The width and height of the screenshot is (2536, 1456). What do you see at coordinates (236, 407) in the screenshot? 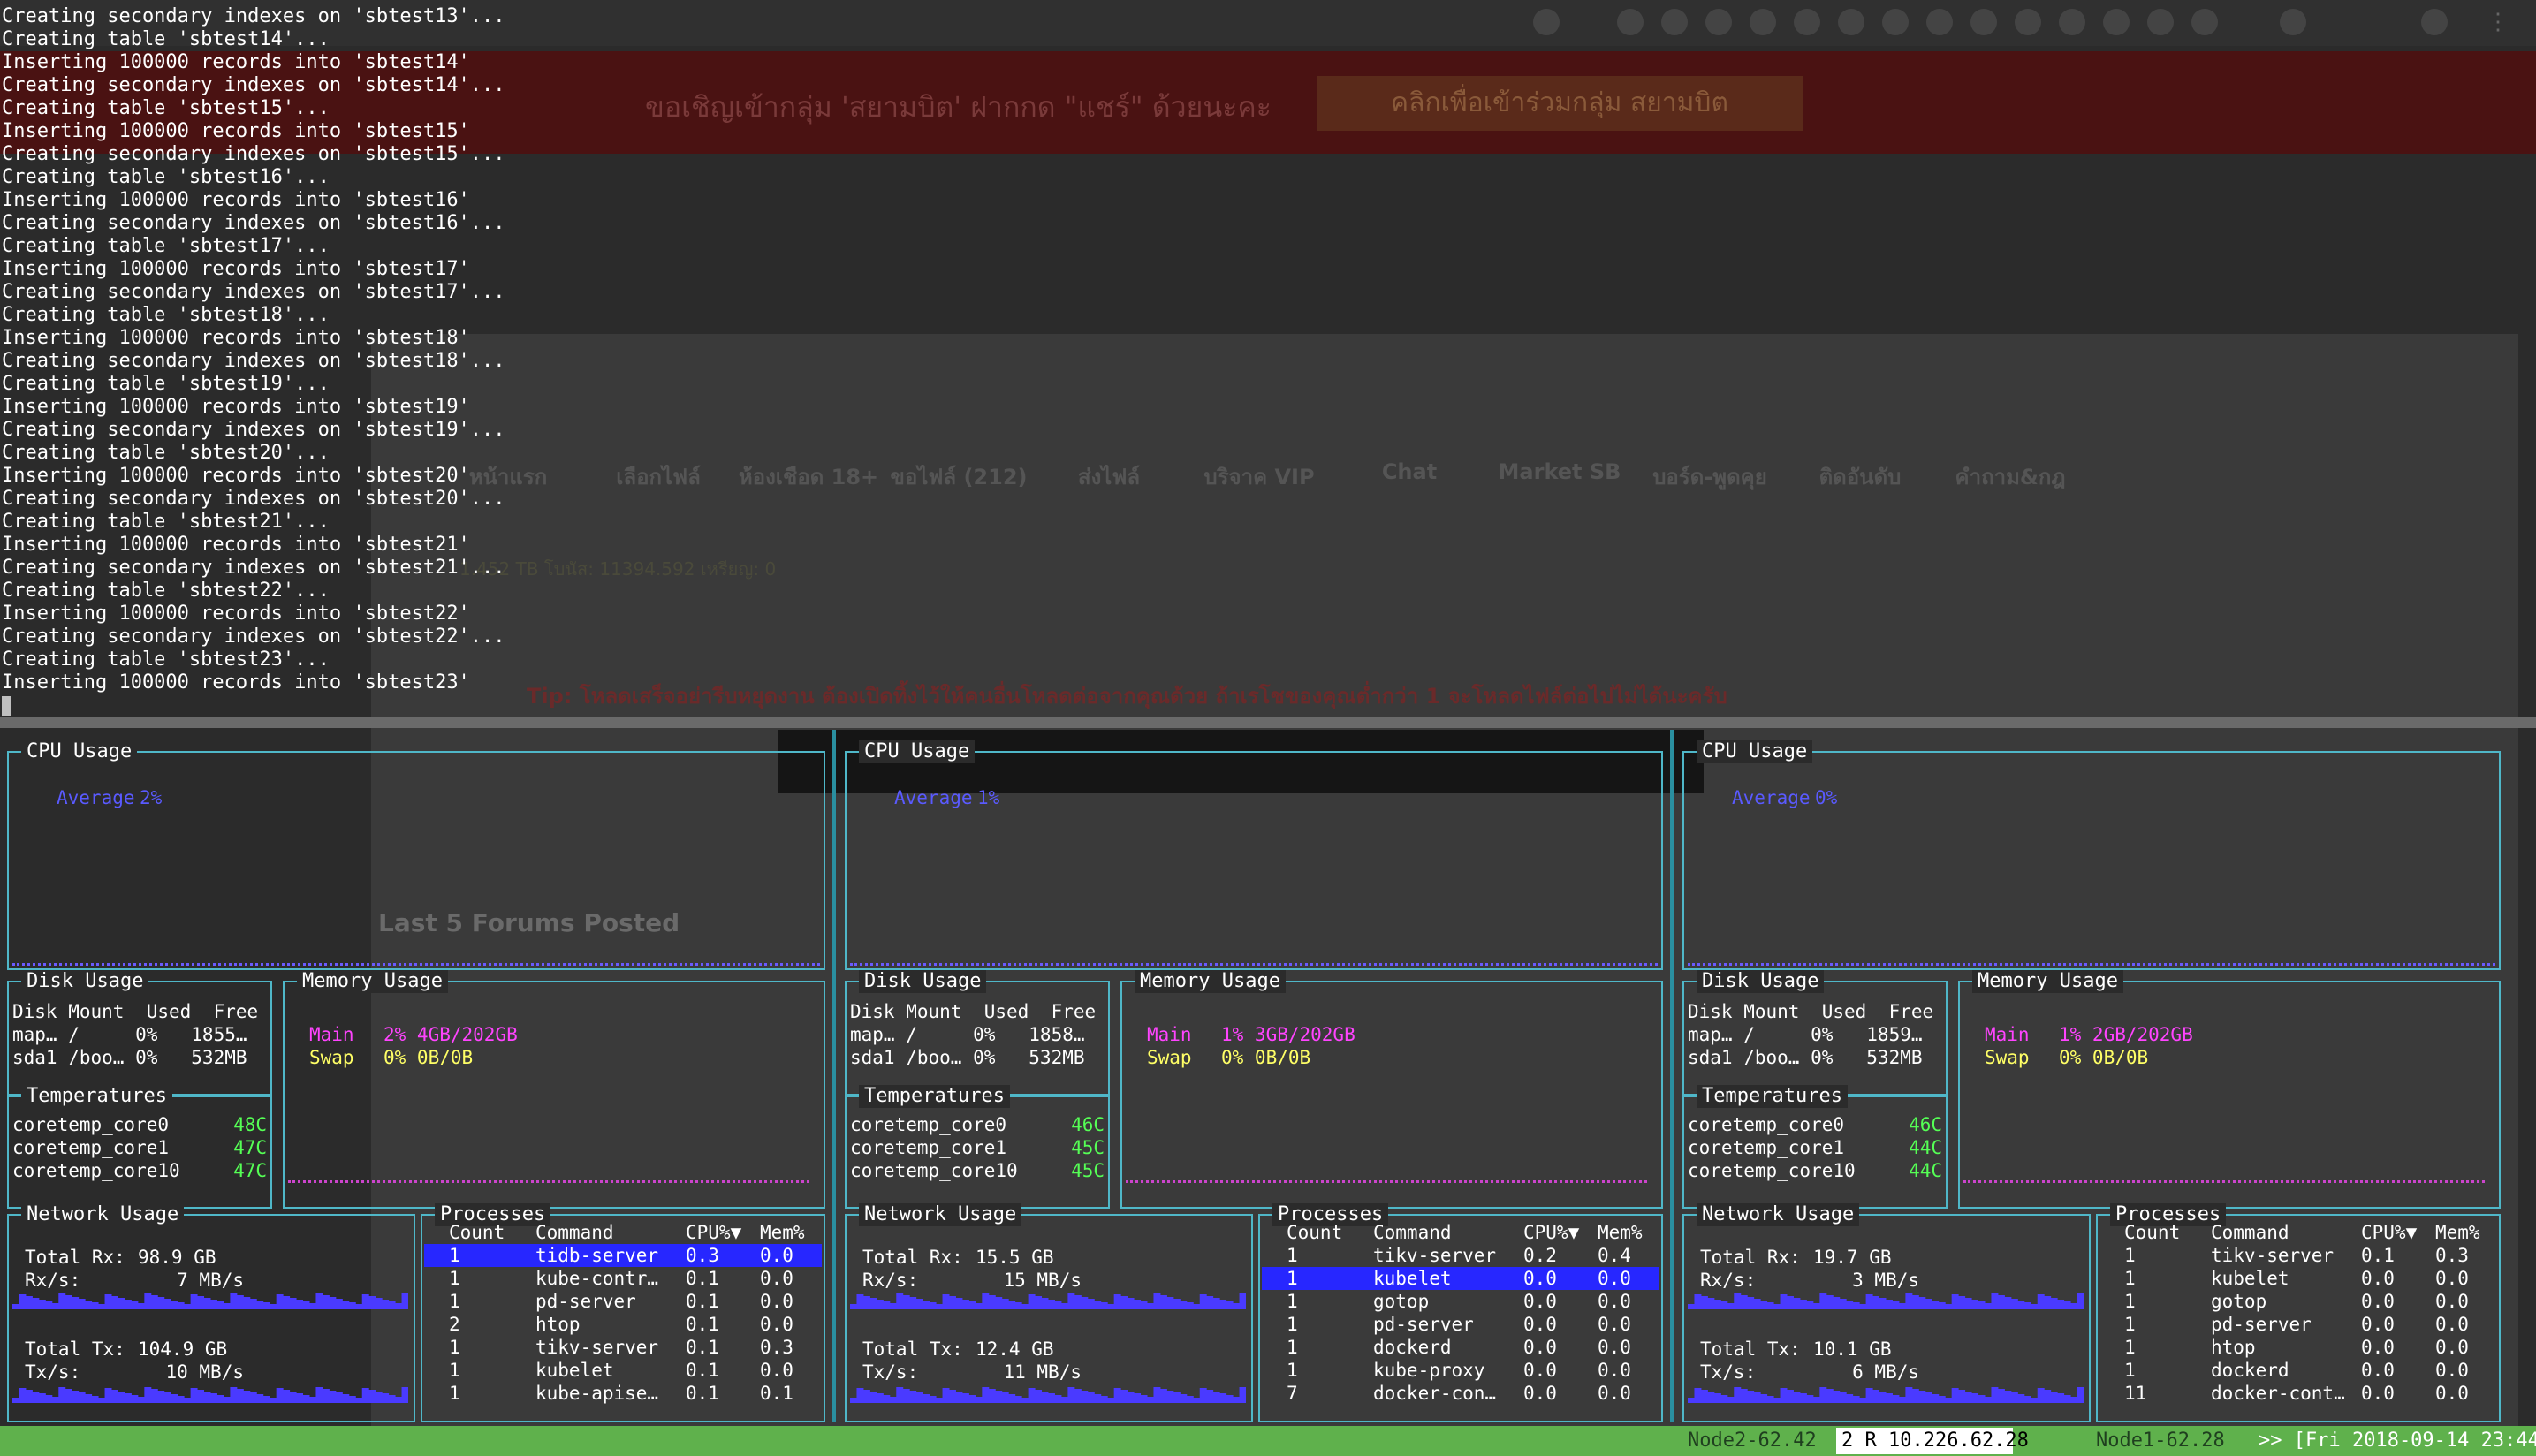
I see `log-line: Inserting 100000 records into 'sbtest19'` at bounding box center [236, 407].